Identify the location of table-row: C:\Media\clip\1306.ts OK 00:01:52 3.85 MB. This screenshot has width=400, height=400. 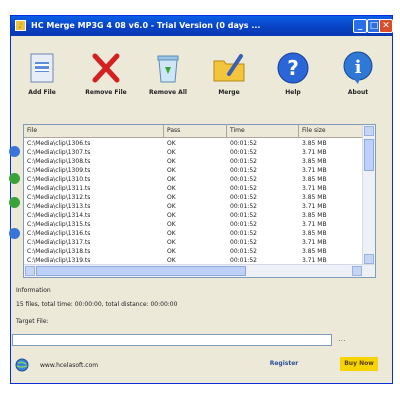
(194, 143).